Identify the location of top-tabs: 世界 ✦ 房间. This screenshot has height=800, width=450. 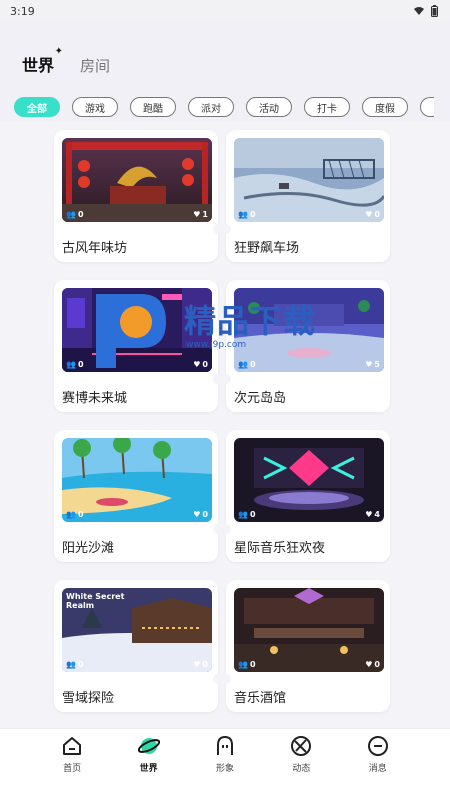
(64, 63).